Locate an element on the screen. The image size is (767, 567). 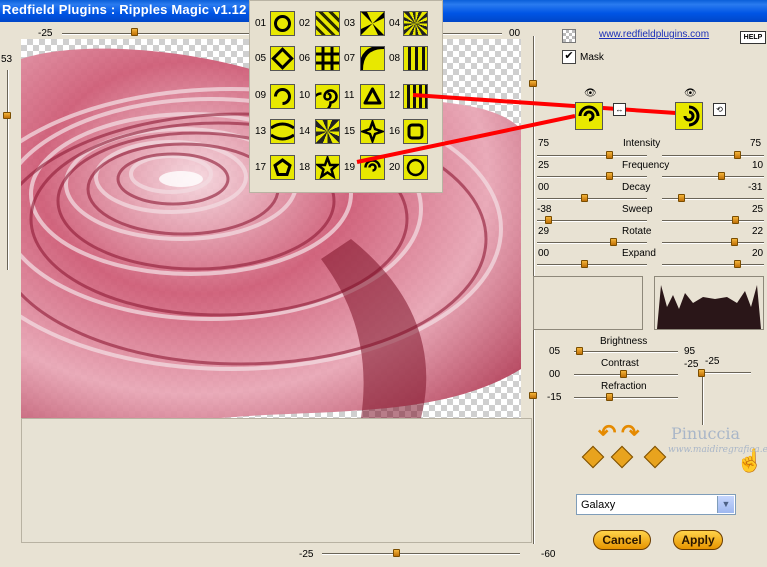
rotate-slider-a is located at coordinates (592, 243).